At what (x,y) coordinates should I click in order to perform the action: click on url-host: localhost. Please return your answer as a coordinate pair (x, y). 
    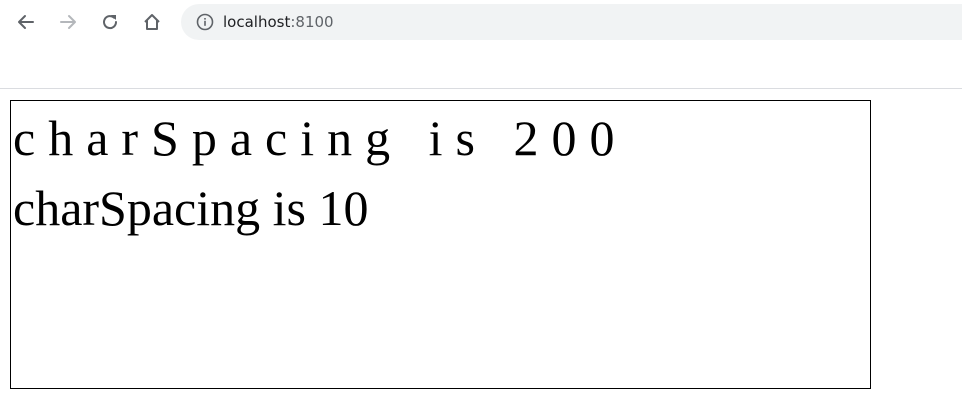
    Looking at the image, I should click on (257, 22).